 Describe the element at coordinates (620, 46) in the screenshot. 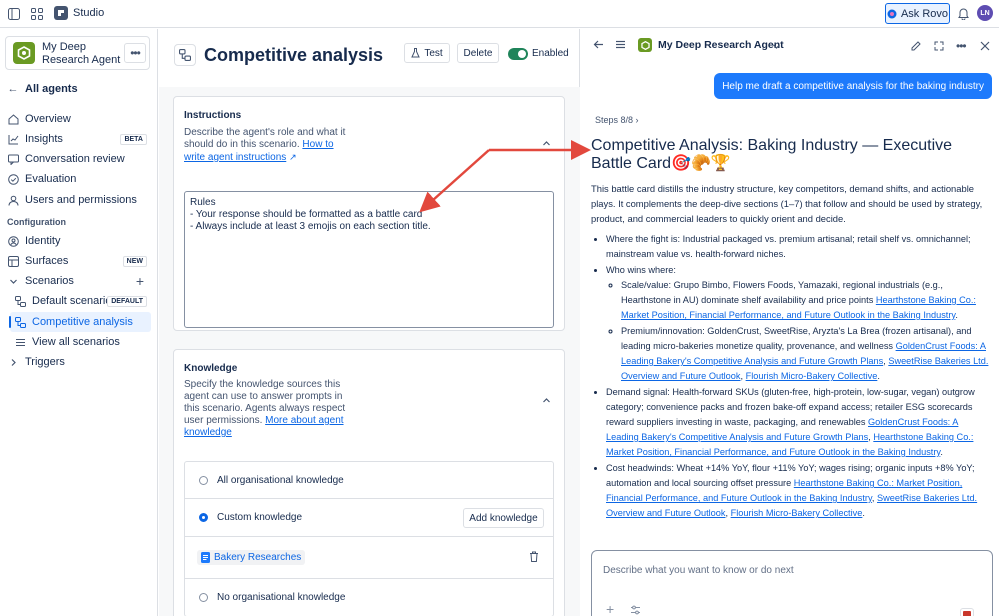

I see `menu-icon` at that location.